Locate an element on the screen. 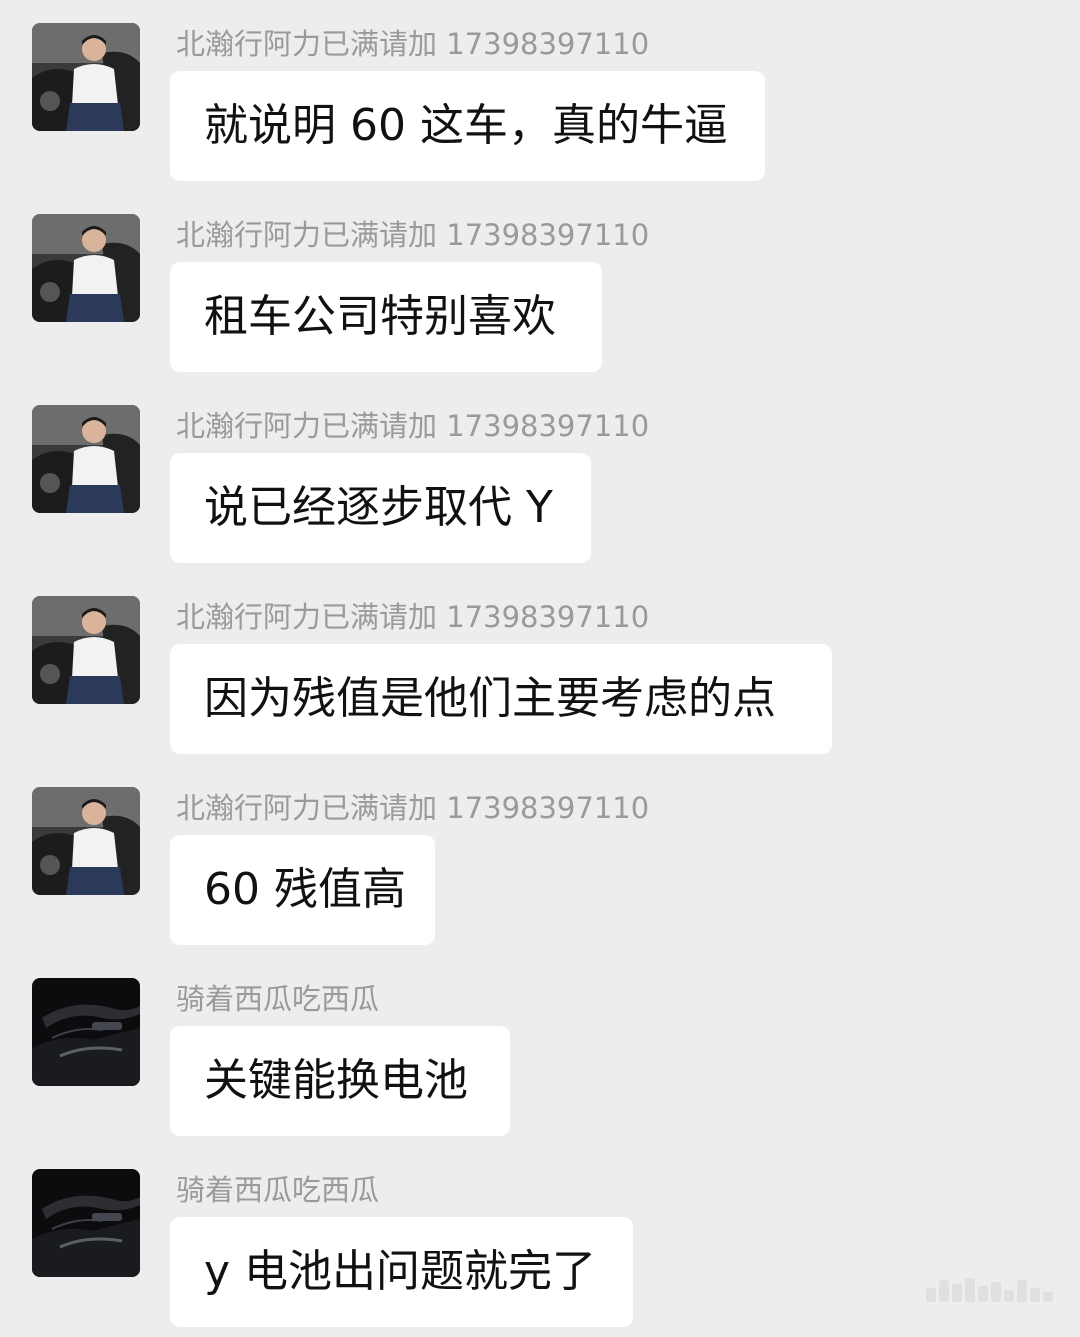 The width and height of the screenshot is (1080, 1337). message-bubble: 因为残值是他们主要考虑的点 is located at coordinates (501, 699).